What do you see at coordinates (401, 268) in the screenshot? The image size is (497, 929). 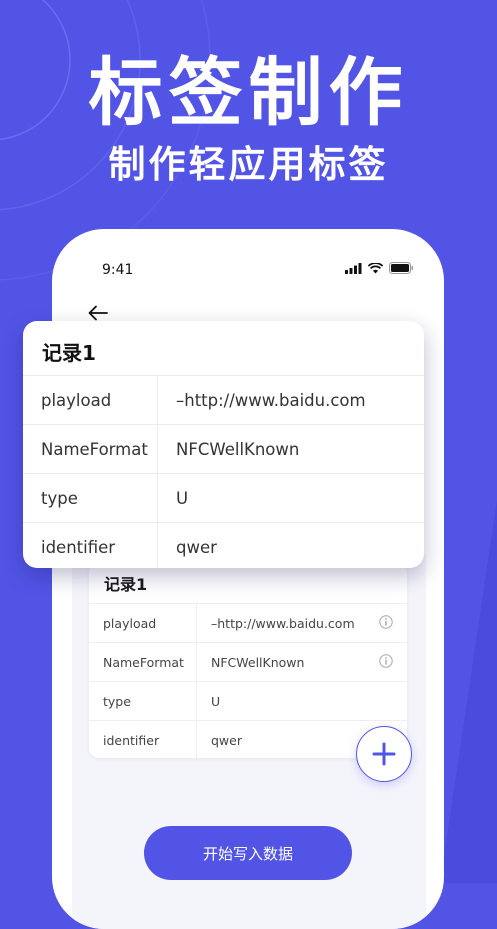 I see `battery-icon` at bounding box center [401, 268].